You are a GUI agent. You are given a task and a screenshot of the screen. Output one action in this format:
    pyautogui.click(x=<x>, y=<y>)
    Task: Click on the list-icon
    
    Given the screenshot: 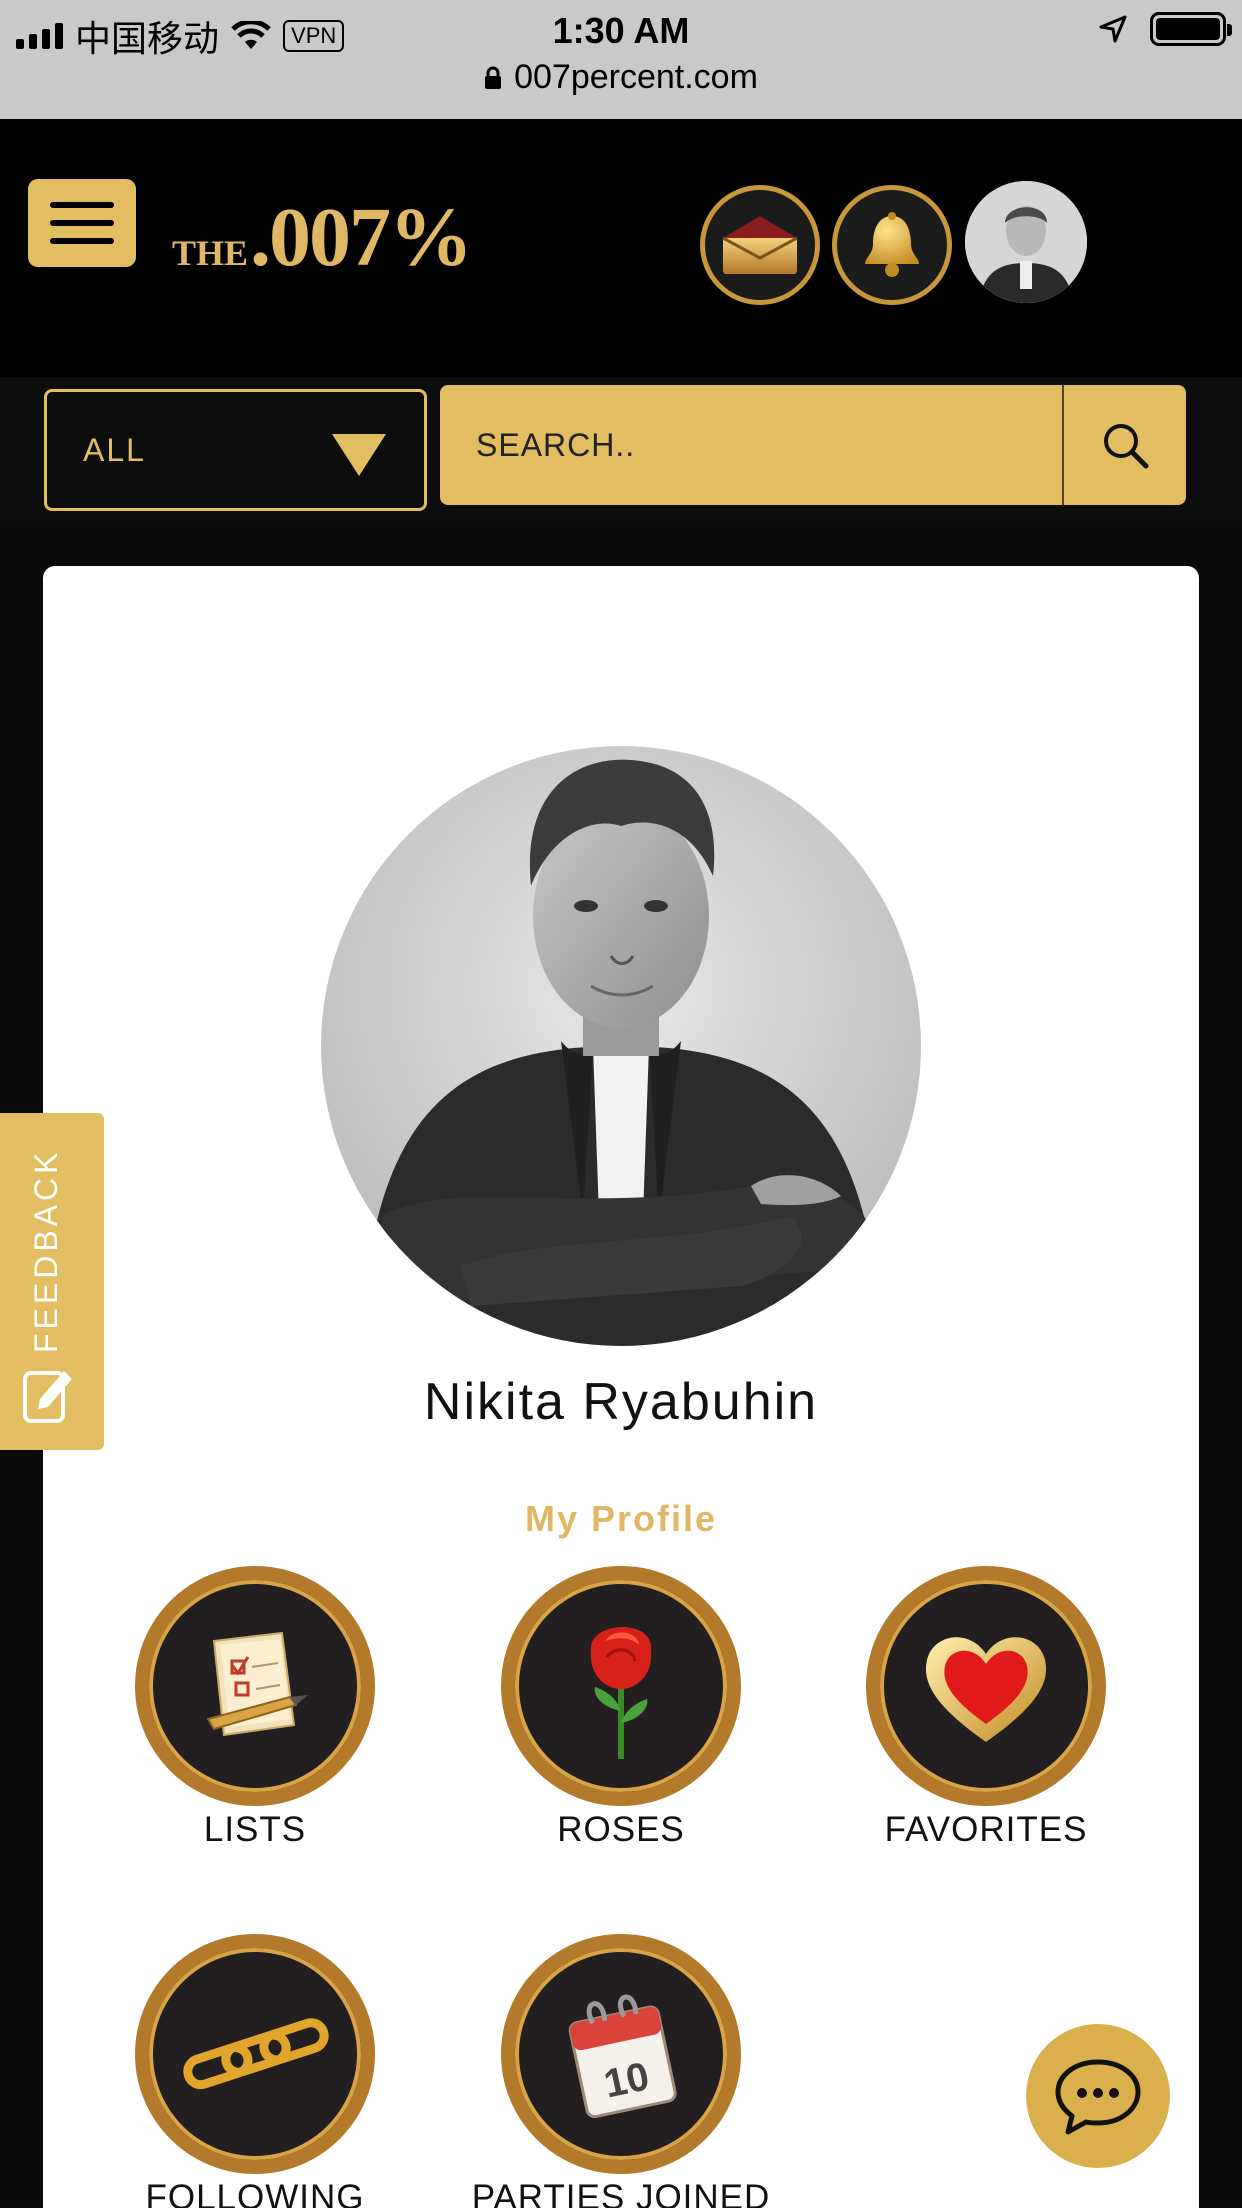 What is the action you would take?
    pyautogui.click(x=257, y=1684)
    